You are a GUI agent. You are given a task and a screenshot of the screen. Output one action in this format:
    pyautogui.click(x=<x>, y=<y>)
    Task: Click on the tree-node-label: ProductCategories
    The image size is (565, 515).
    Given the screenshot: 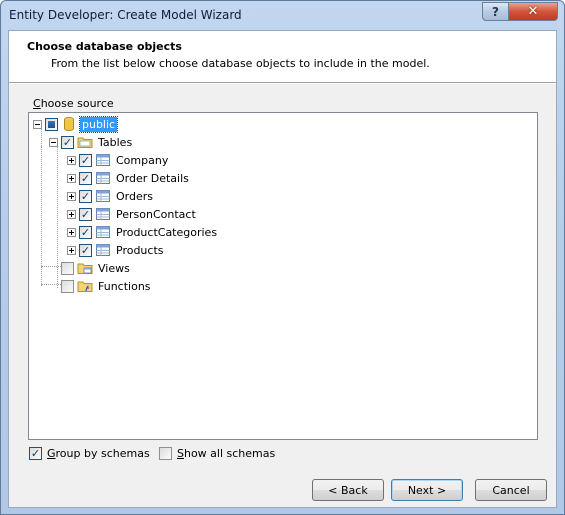 What is the action you would take?
    pyautogui.click(x=167, y=232)
    